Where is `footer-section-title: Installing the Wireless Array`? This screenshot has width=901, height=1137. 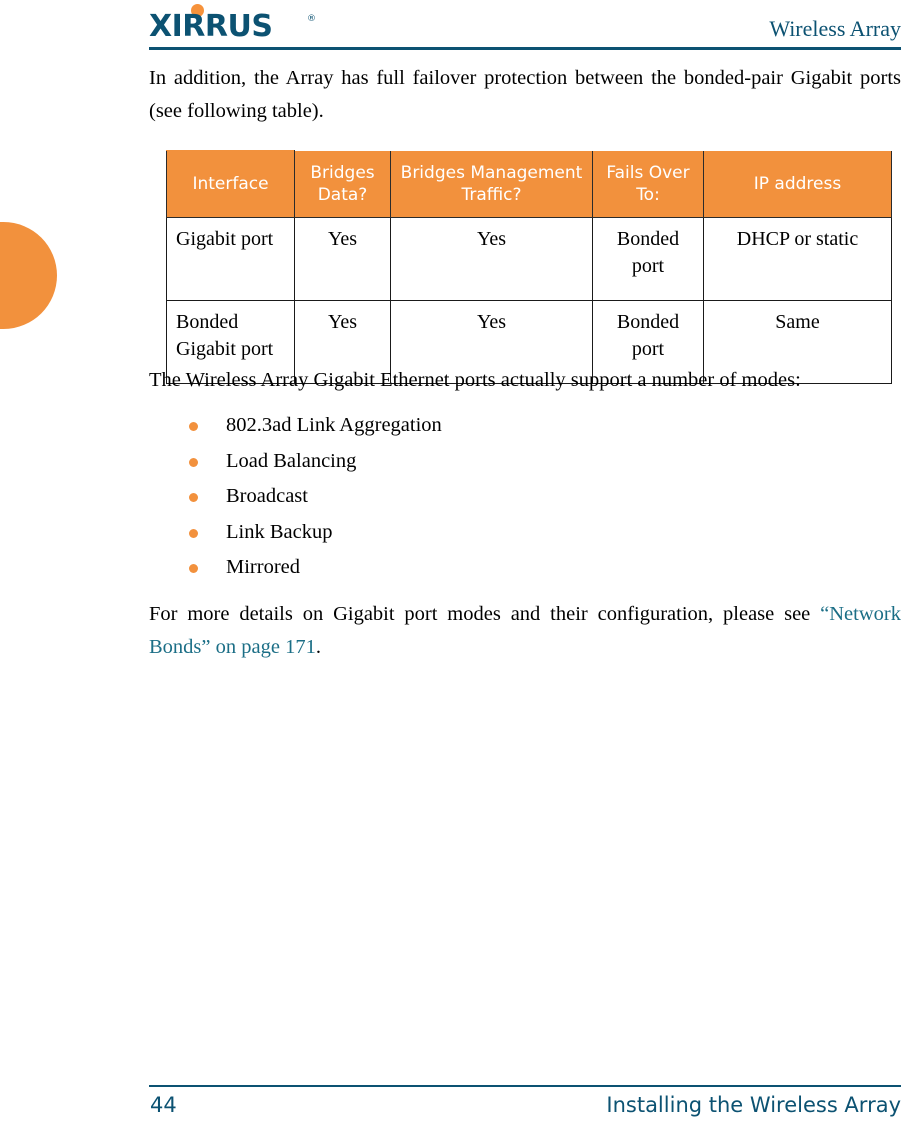 footer-section-title: Installing the Wireless Array is located at coordinates (753, 1105).